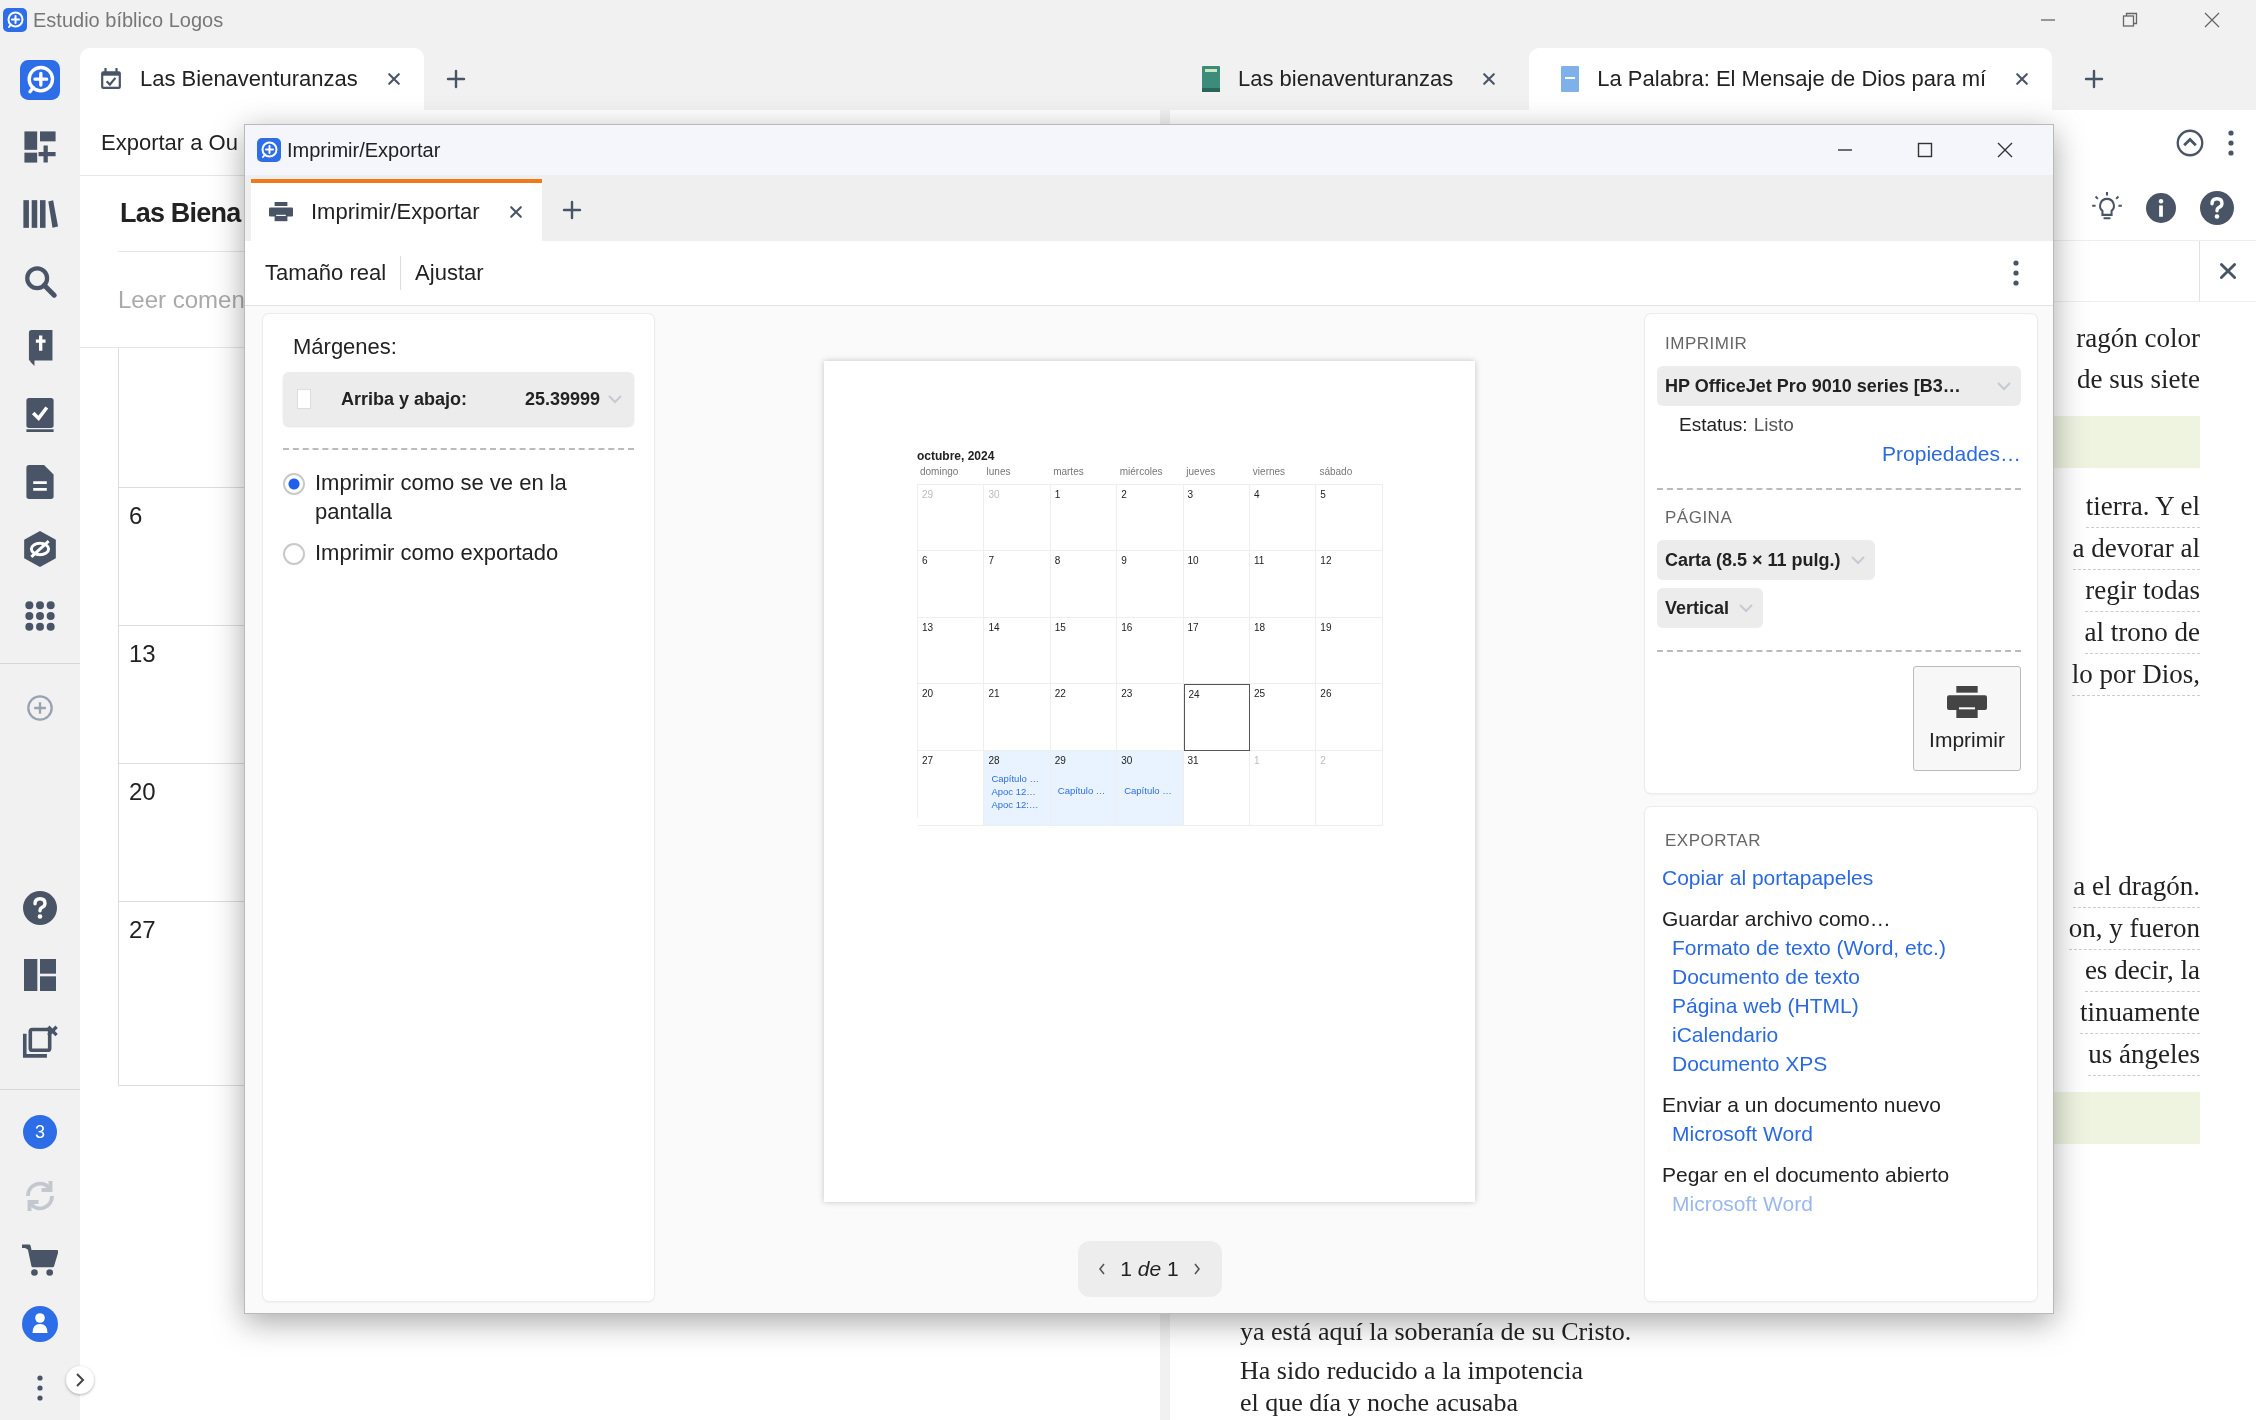 The height and width of the screenshot is (1420, 2256). I want to click on calendar-day-cell: 24, so click(1216, 717).